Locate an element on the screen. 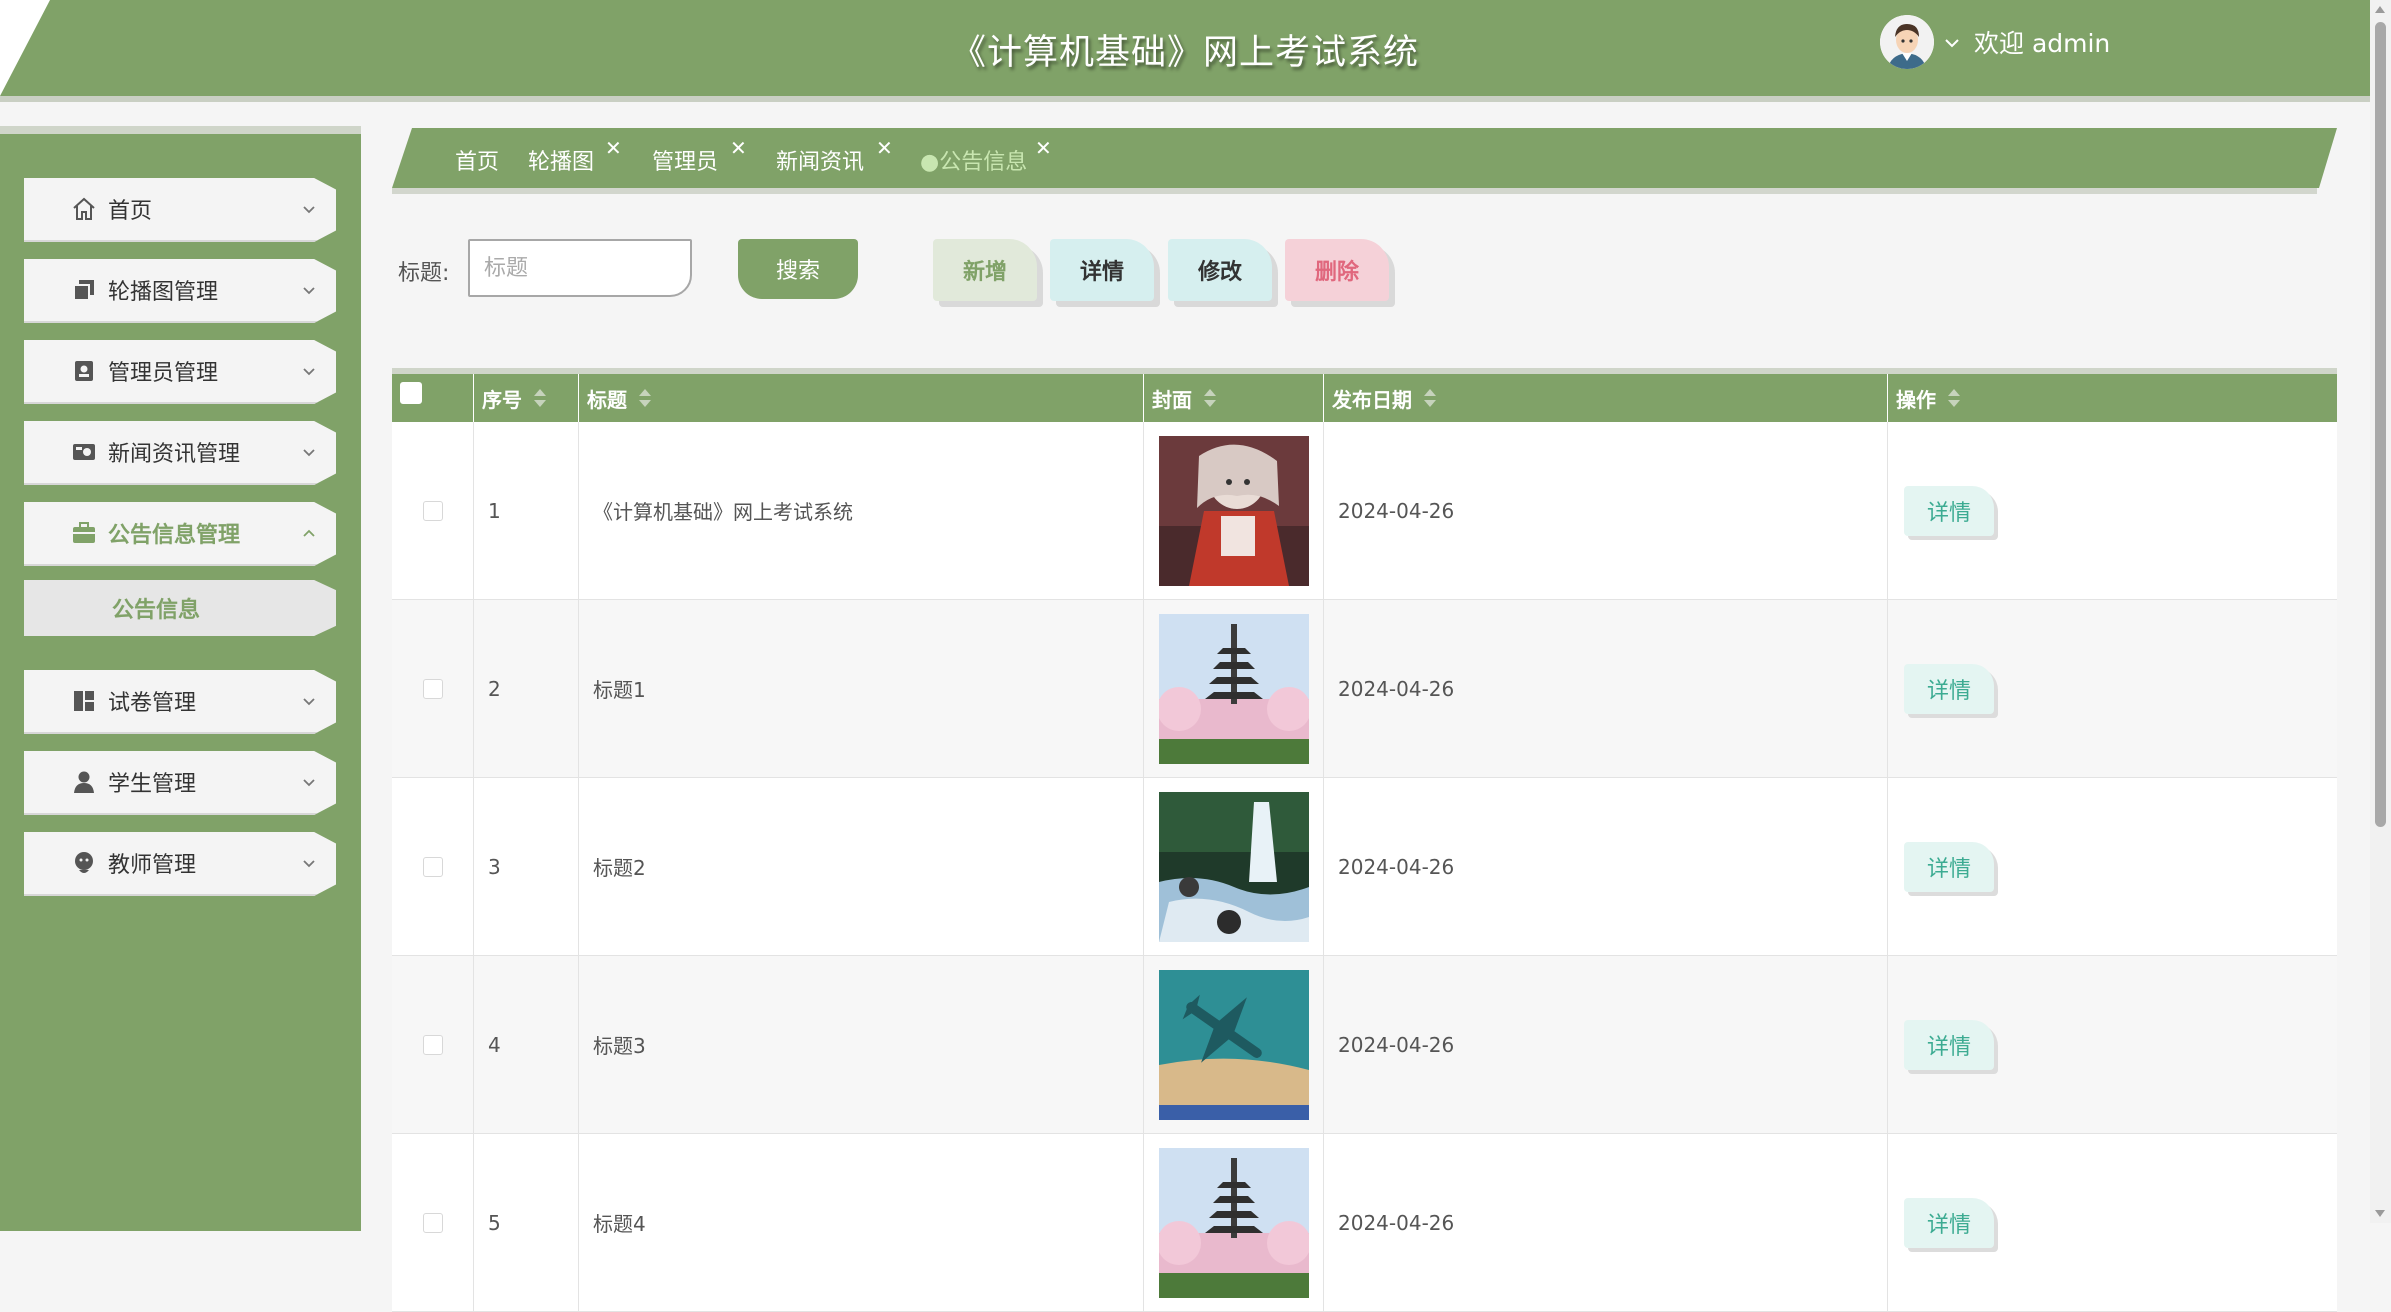 This screenshot has width=2391, height=1312. table-row: 4 标题3 2024-04-26 详情 is located at coordinates (1364, 1045).